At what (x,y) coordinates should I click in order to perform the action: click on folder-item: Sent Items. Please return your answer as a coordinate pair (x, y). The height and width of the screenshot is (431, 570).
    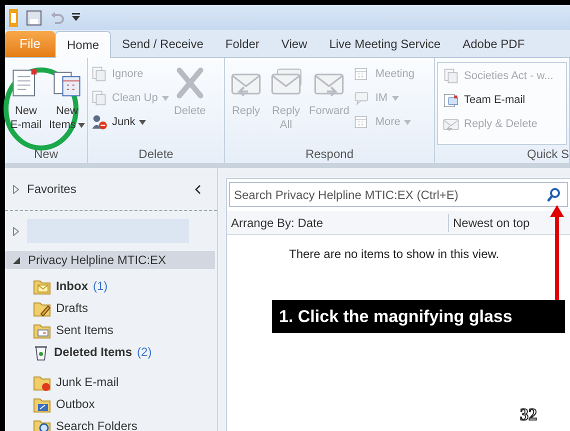
    Looking at the image, I should click on (125, 330).